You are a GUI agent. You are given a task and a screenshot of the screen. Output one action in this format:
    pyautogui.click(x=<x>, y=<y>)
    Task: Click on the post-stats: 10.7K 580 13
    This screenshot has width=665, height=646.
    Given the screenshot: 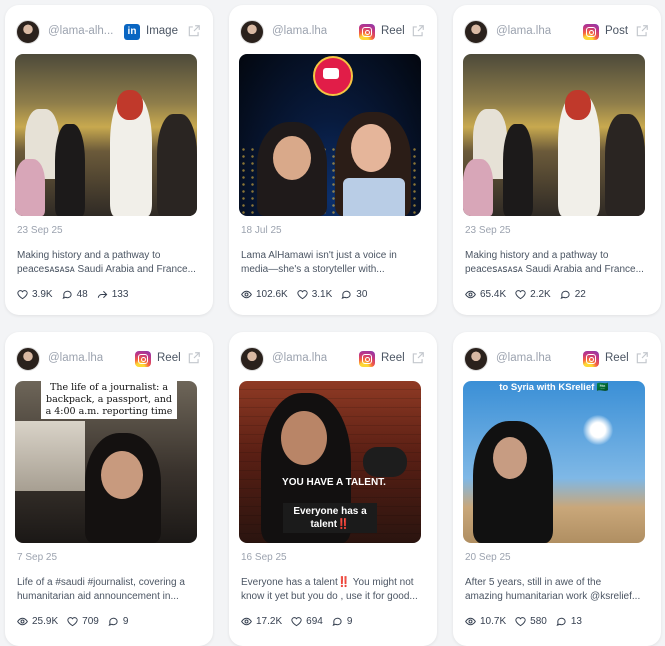 What is the action you would take?
    pyautogui.click(x=523, y=621)
    